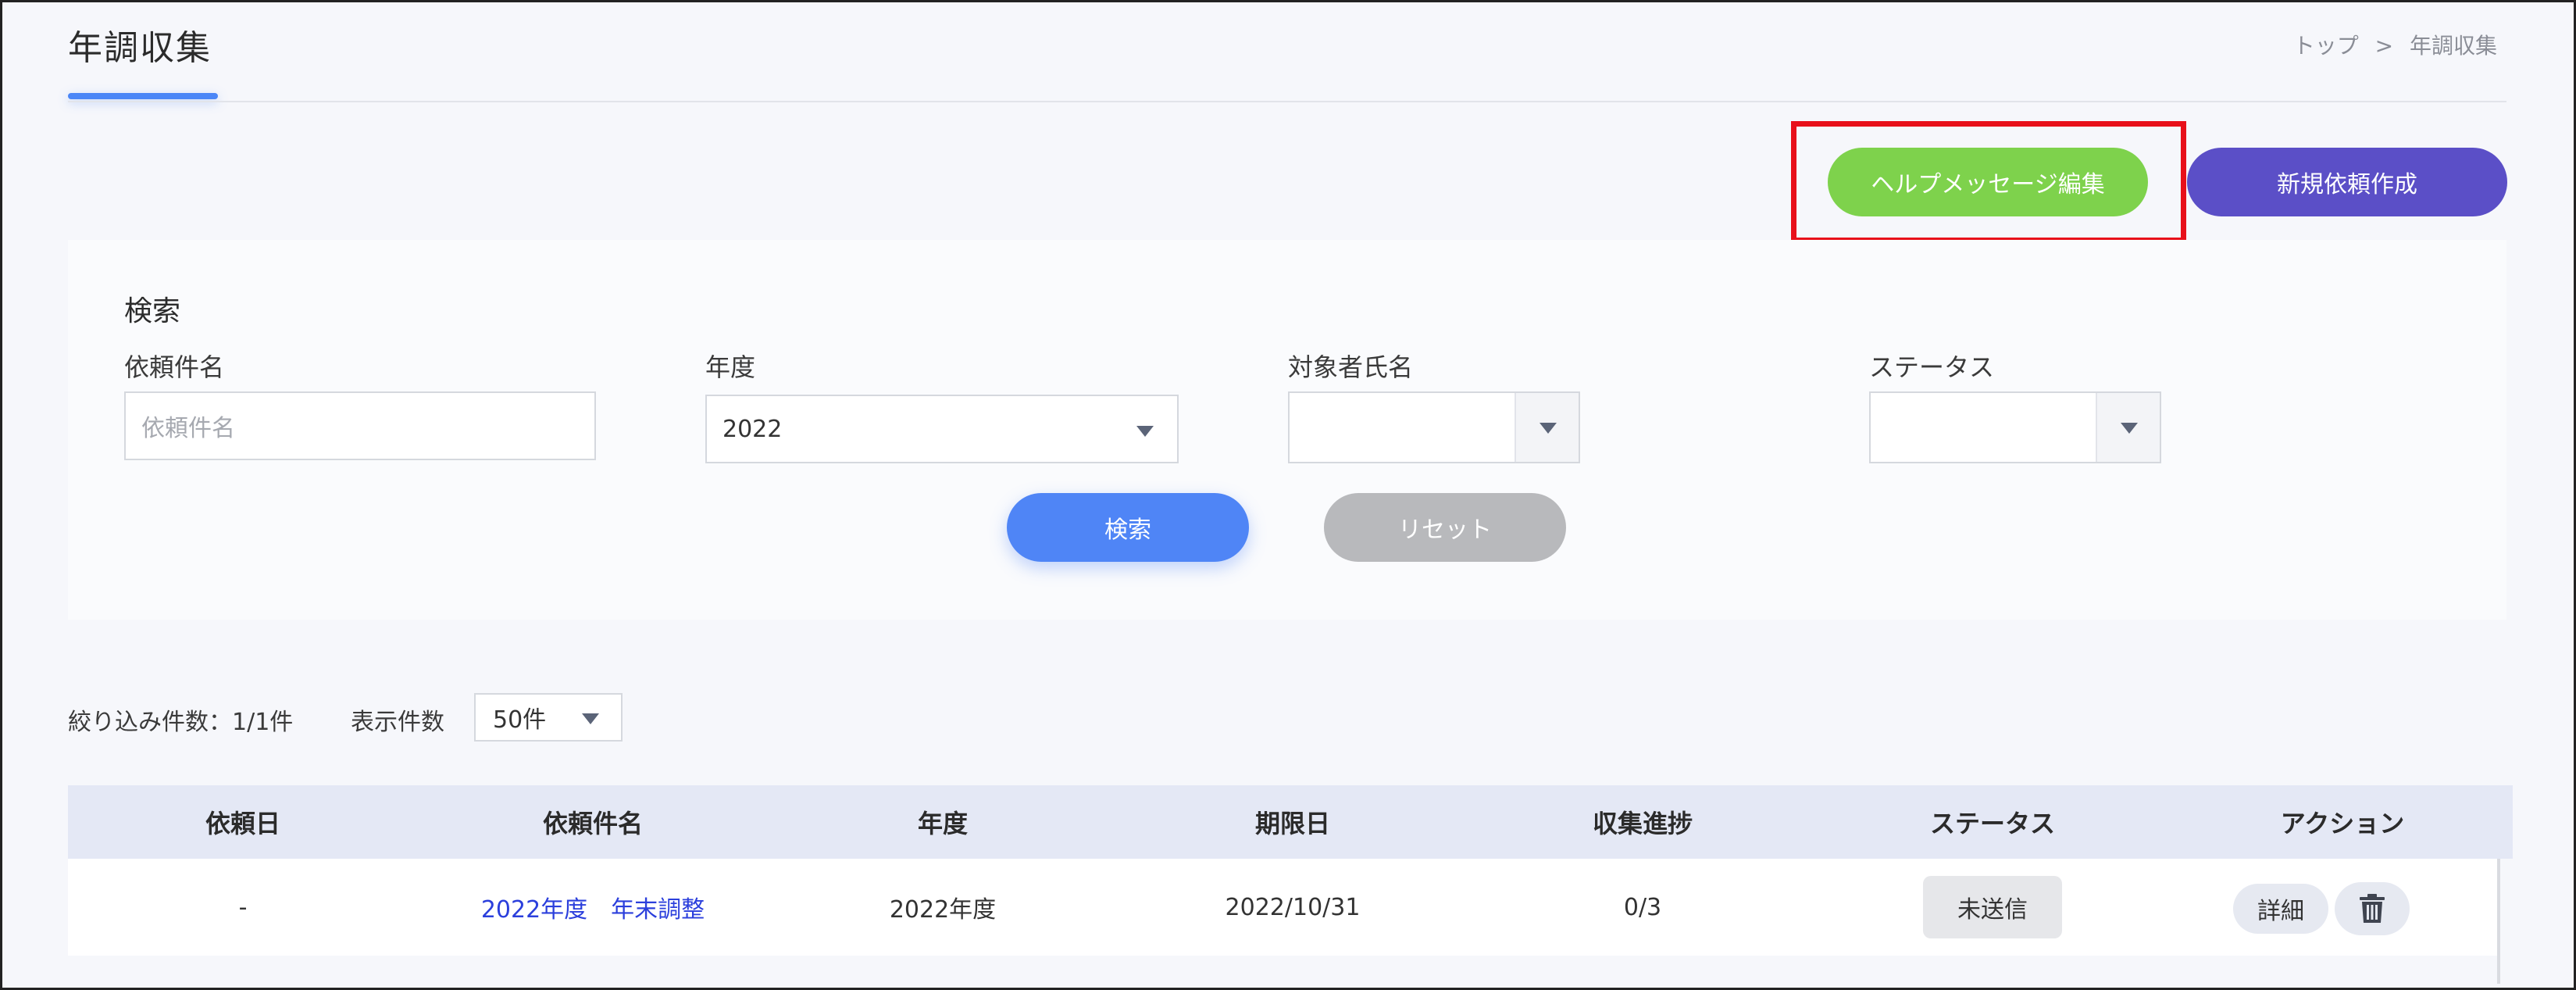 The width and height of the screenshot is (2576, 990). What do you see at coordinates (397, 722) in the screenshot?
I see `per-page-label: 表示件数` at bounding box center [397, 722].